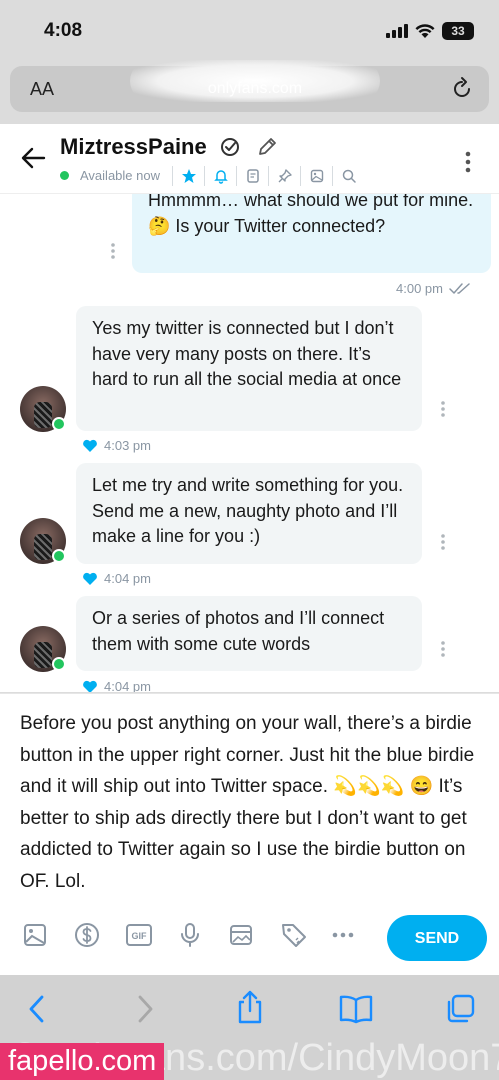 The height and width of the screenshot is (1080, 499). Describe the element at coordinates (458, 31) in the screenshot. I see `battery-icon: 33` at that location.